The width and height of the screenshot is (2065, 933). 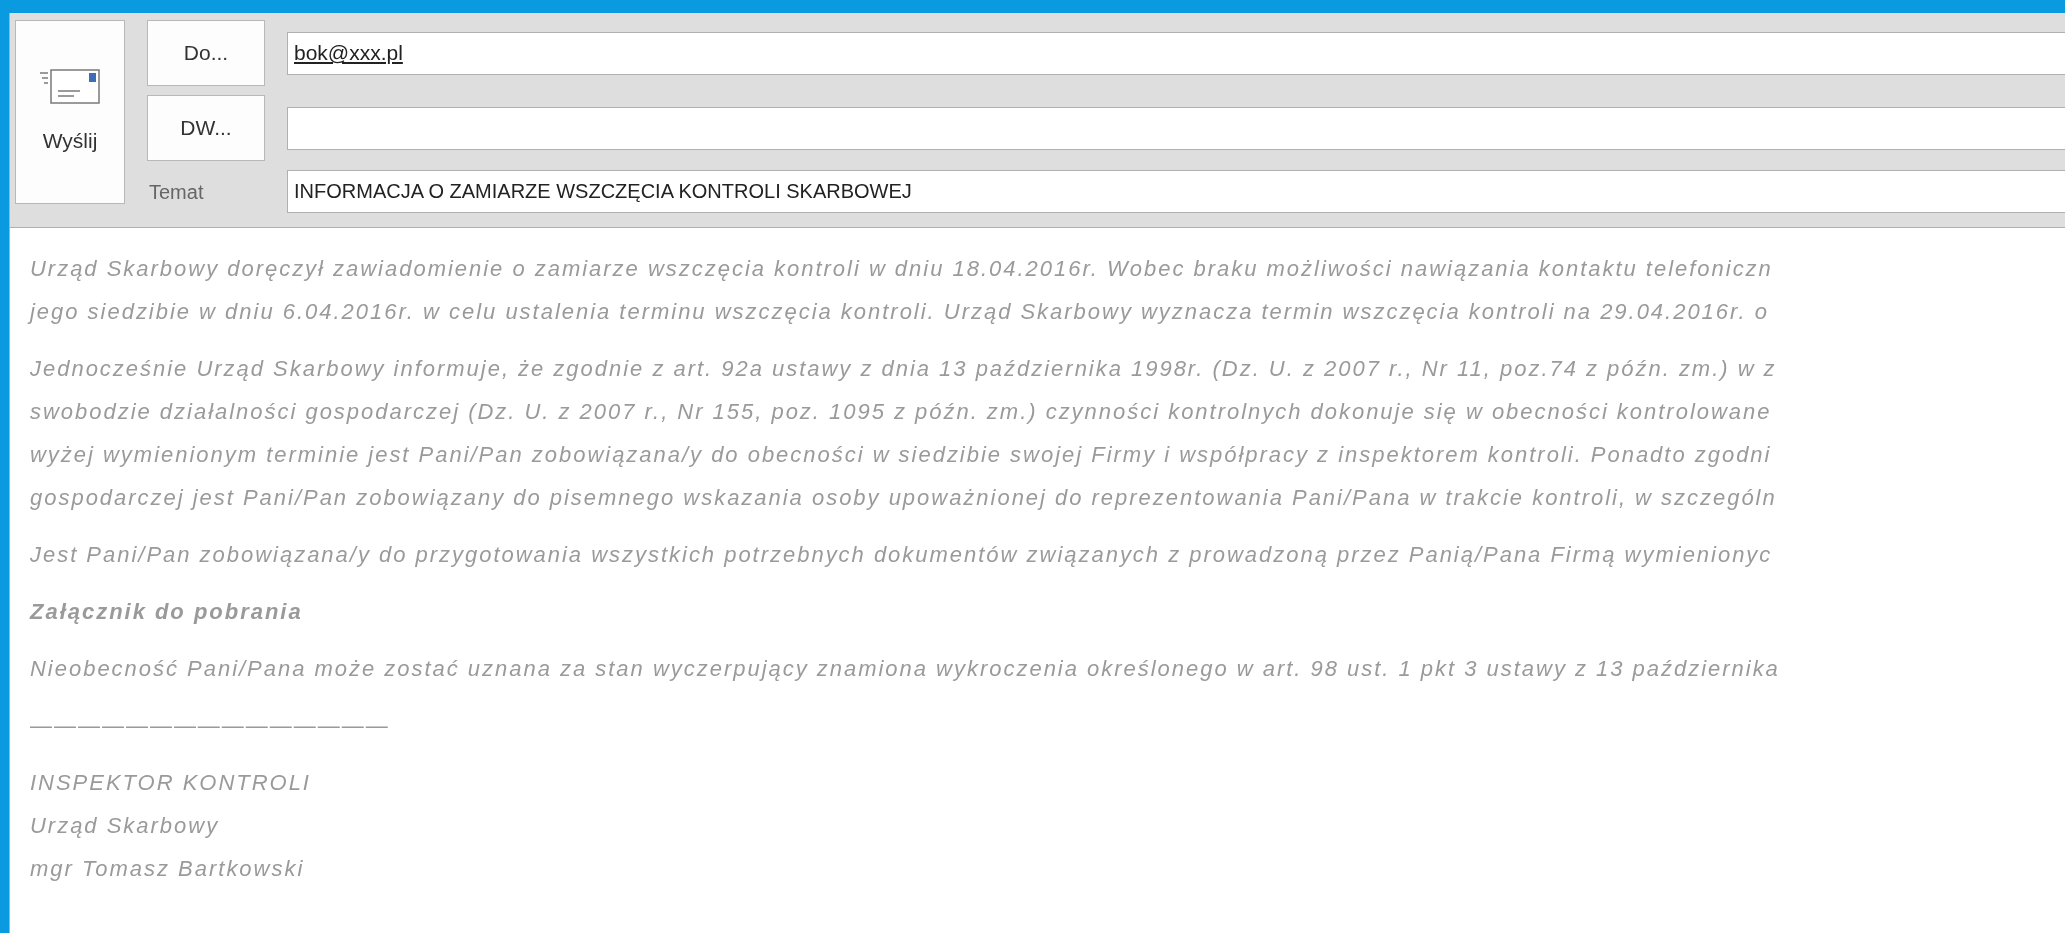 I want to click on body-text-line: gospodarczej jest Pani/Pan zobowiązany do pisemnego wskazania osoby upoważnionej do reprezentowania Pani/Pana w trakcie kontroli, w szczególn, so click(x=903, y=498).